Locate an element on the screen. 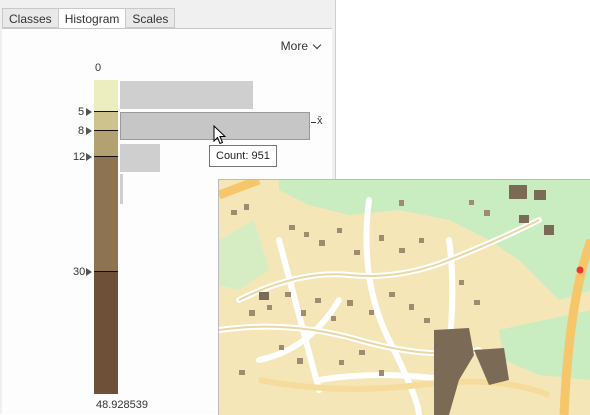  class-color-ramp is located at coordinates (106, 223).